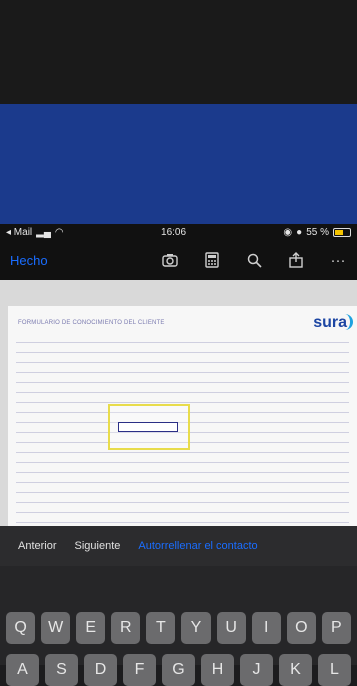  I want to click on active-form-field, so click(148, 427).